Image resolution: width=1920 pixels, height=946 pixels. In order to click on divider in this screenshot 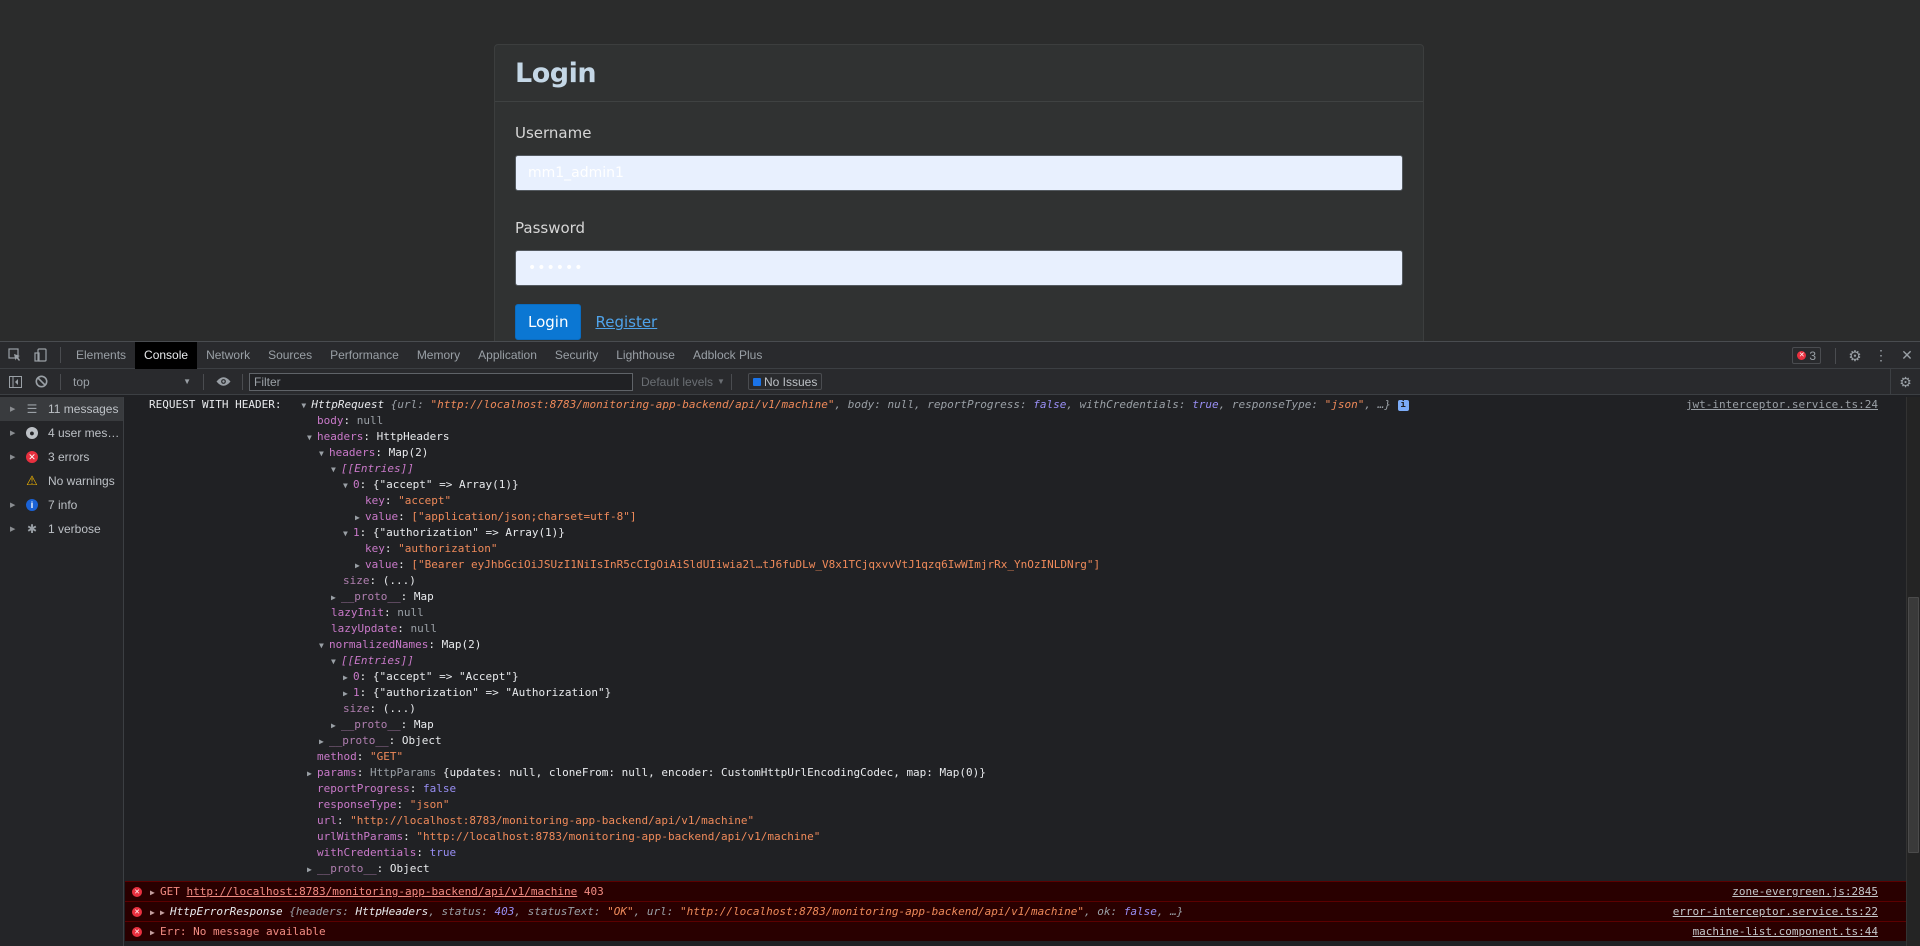, I will do `click(60, 381)`.